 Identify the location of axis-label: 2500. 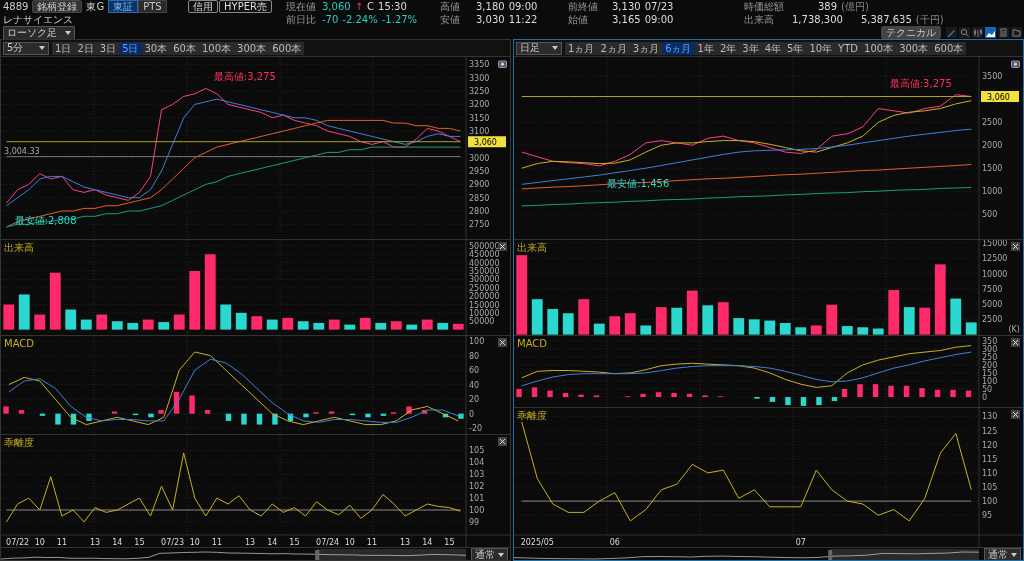
(992, 123).